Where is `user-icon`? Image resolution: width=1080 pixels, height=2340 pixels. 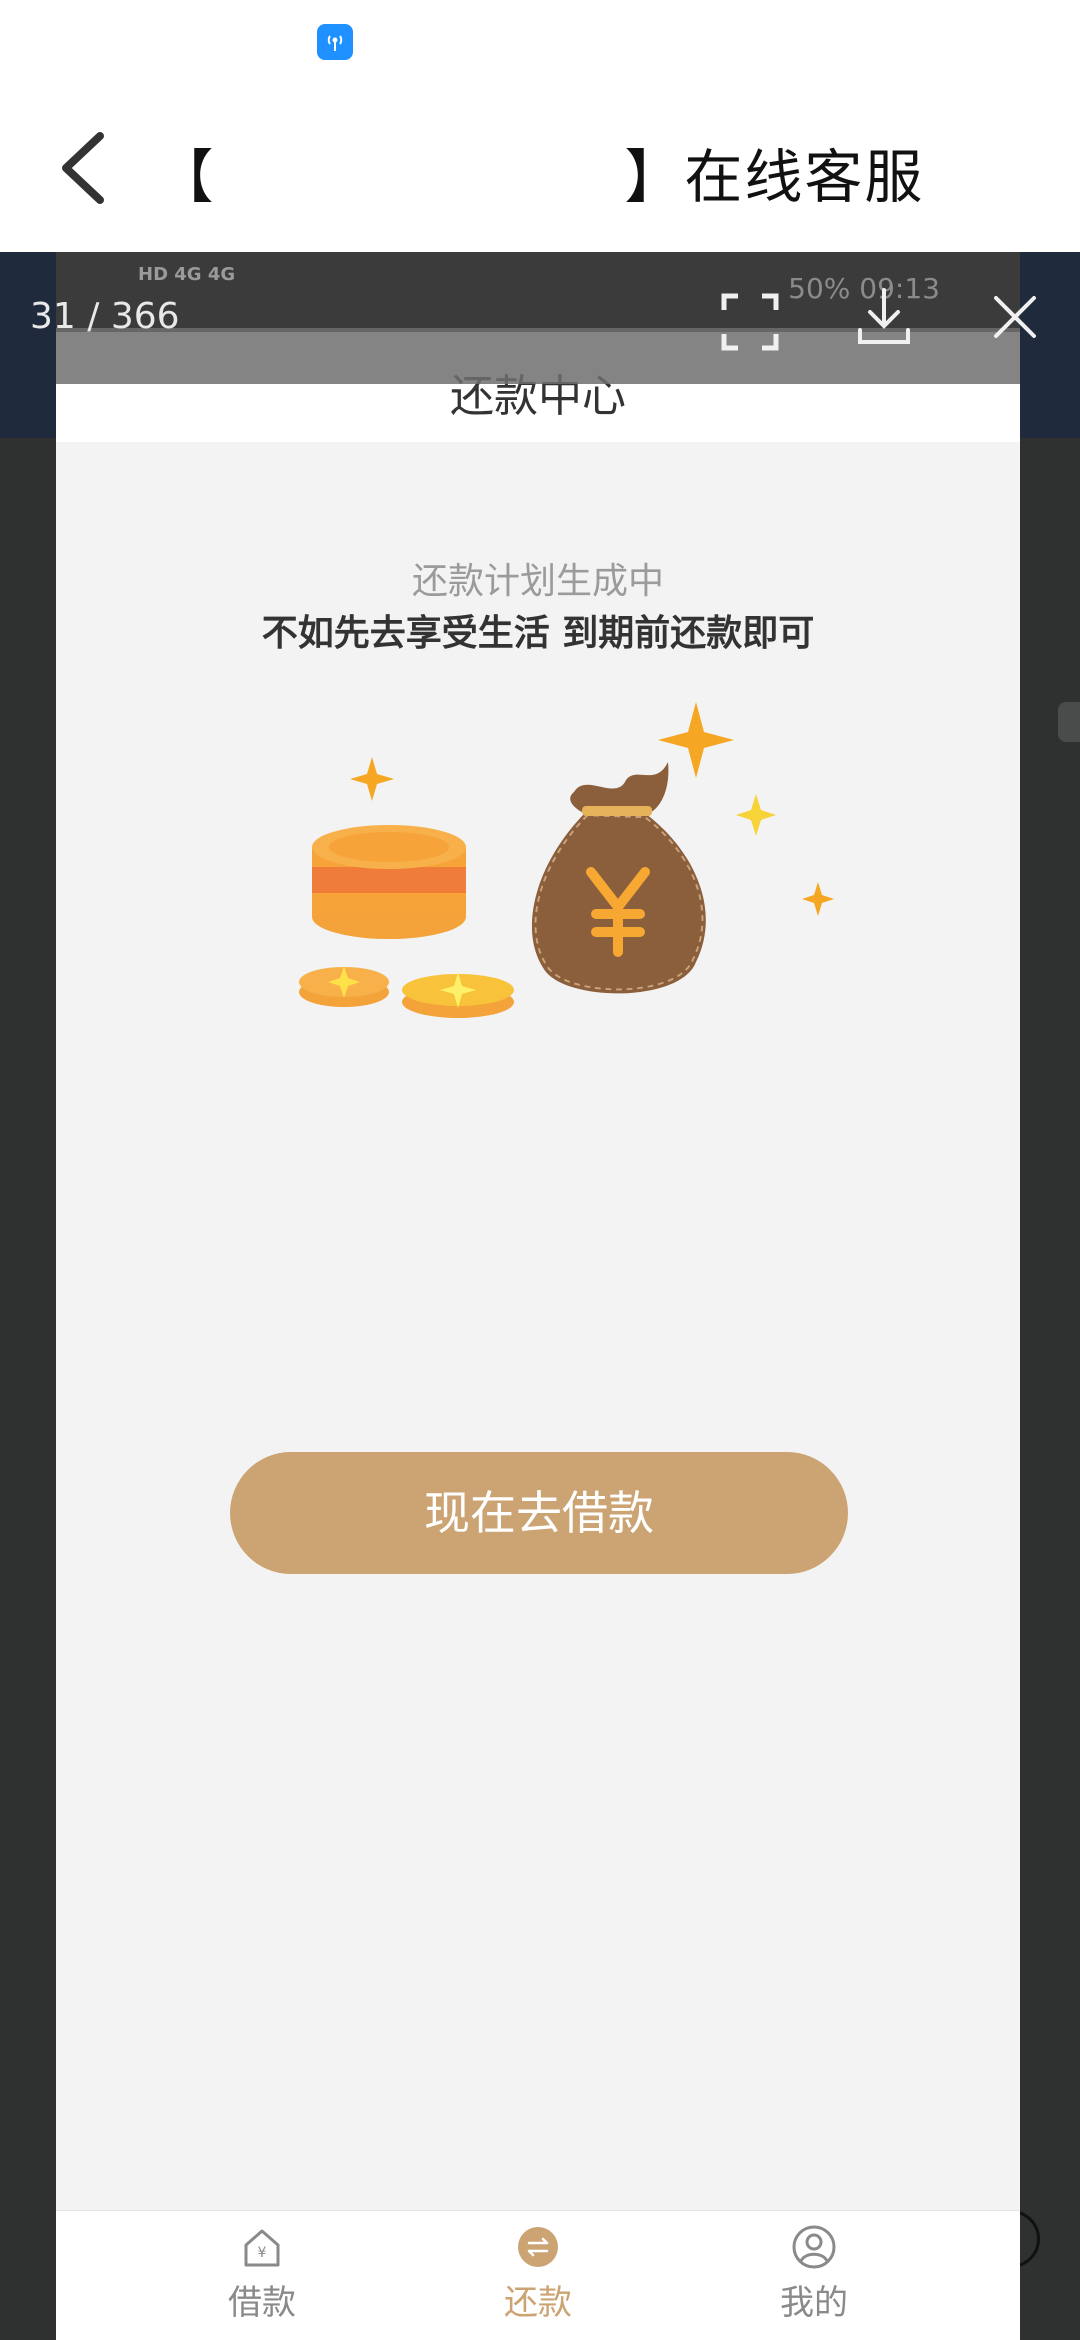 user-icon is located at coordinates (814, 2247).